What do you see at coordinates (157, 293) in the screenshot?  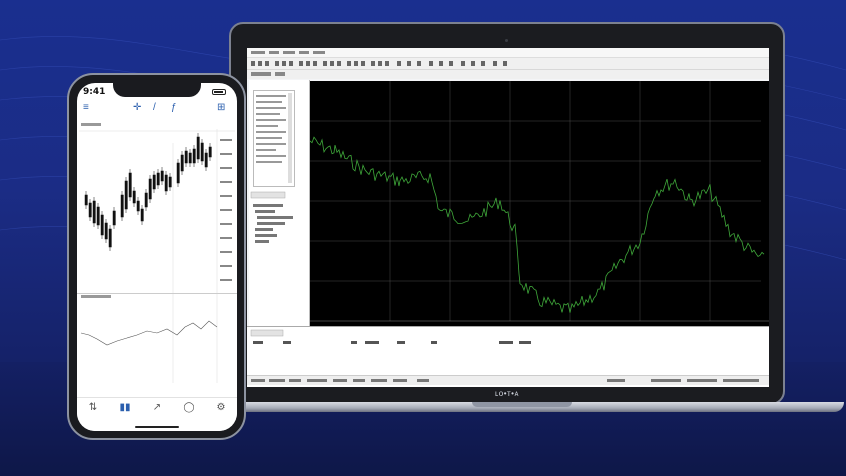 I see `chart-divider` at bounding box center [157, 293].